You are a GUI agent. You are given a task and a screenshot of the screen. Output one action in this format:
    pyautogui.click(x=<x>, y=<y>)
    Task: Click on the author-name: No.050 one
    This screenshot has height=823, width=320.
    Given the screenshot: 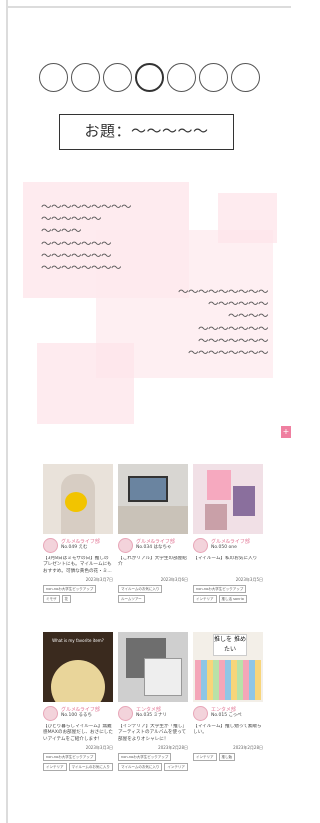 What is the action you would take?
    pyautogui.click(x=230, y=548)
    